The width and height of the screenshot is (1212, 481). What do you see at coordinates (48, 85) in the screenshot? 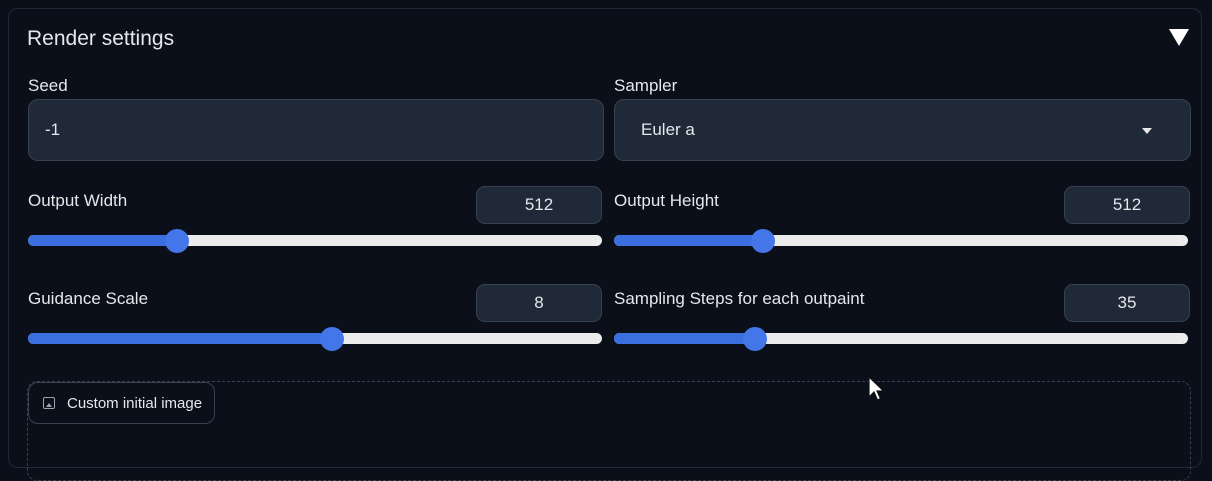
I see `seed-label: Seed` at bounding box center [48, 85].